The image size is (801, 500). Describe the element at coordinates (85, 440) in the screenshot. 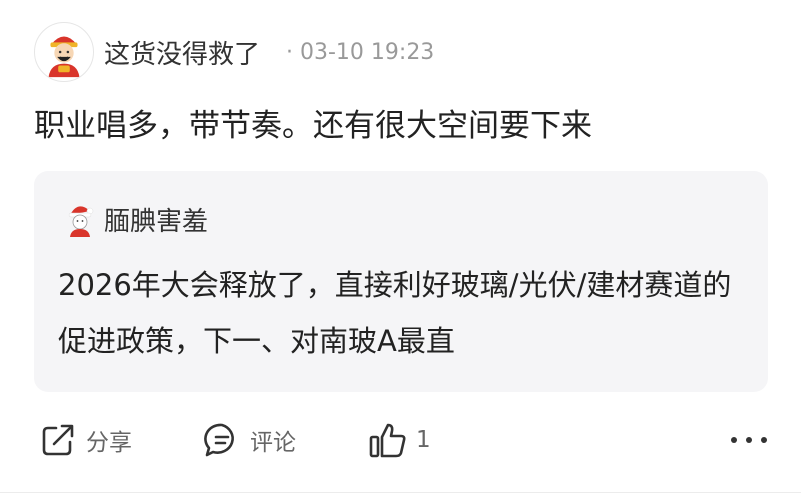

I see `share-button: 分享` at that location.